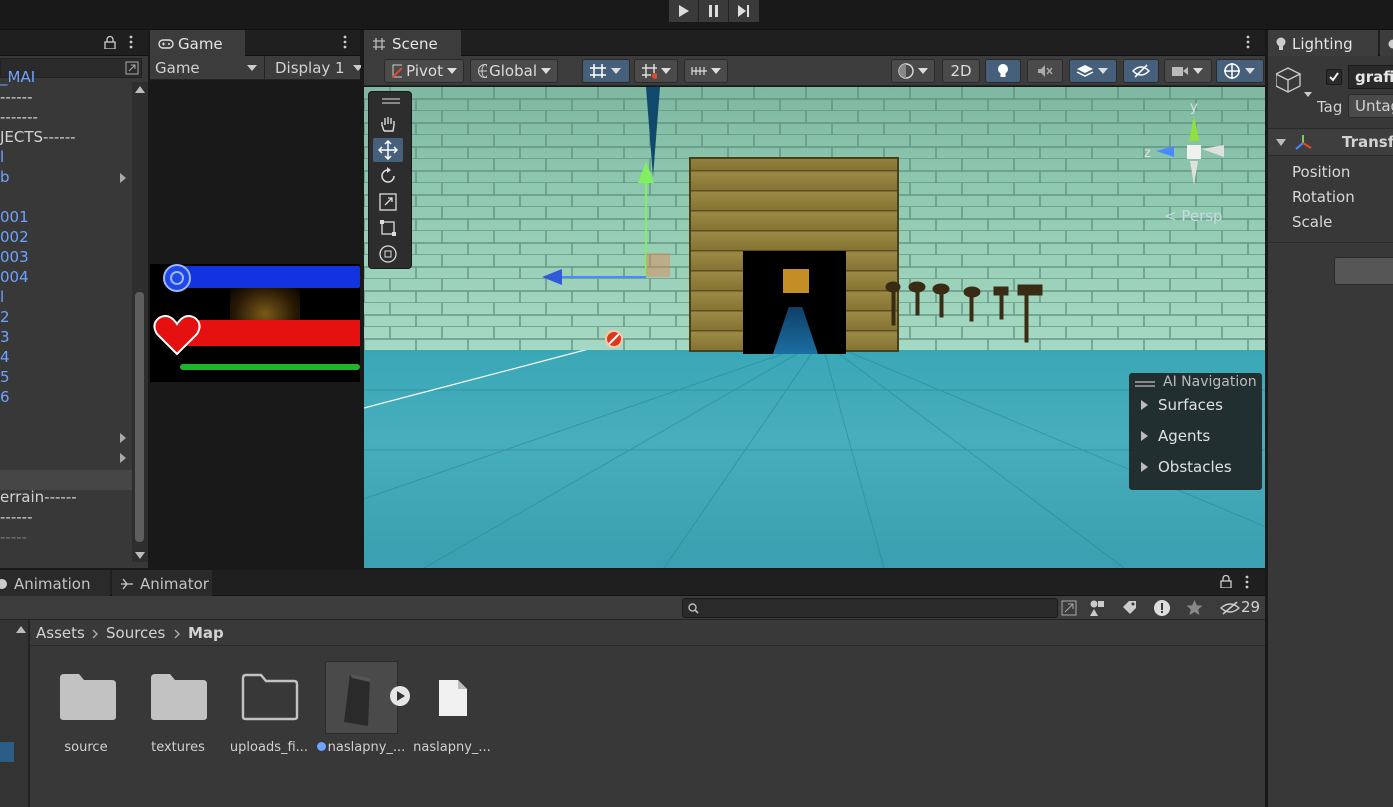 The height and width of the screenshot is (807, 1393). What do you see at coordinates (1330, 142) in the screenshot?
I see `transform-header: Transfo` at bounding box center [1330, 142].